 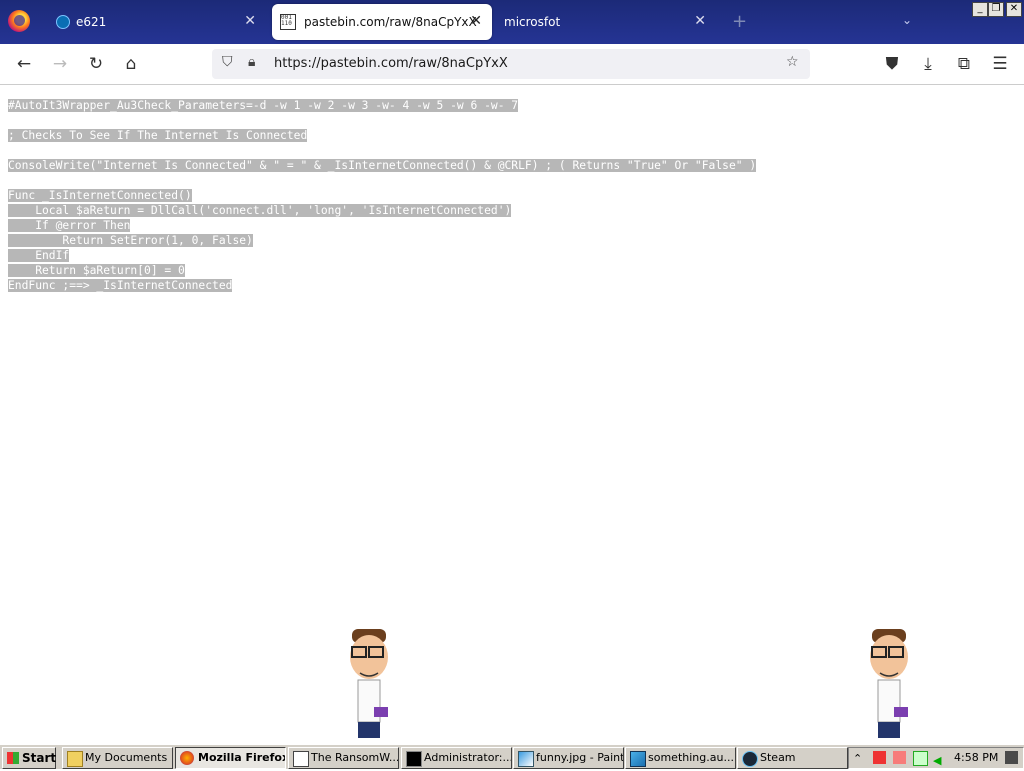 What do you see at coordinates (155, 22) in the screenshot?
I see `tab-e621: e621 ✕` at bounding box center [155, 22].